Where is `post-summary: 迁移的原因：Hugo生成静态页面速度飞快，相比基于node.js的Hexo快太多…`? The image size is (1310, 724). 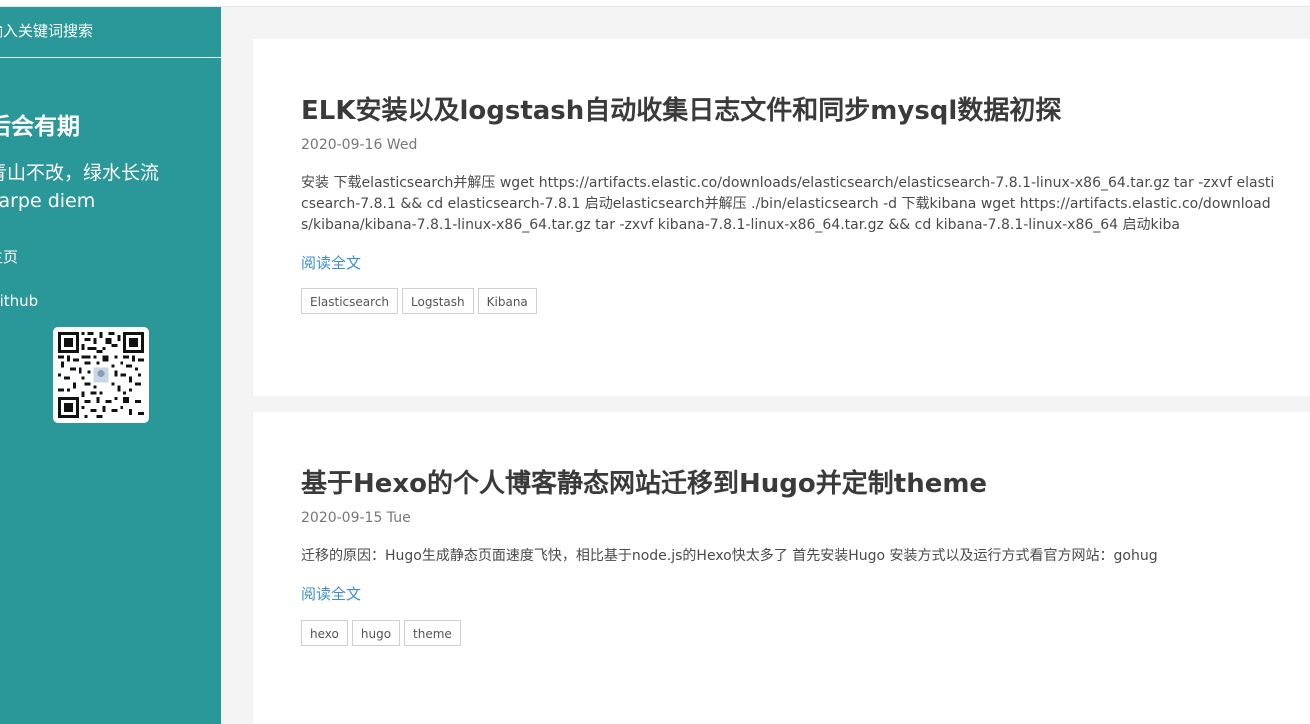
post-summary: 迁移的原因：Hugo生成静态页面速度飞快，相比基于node.js的Hexo快太多… is located at coordinates (729, 556).